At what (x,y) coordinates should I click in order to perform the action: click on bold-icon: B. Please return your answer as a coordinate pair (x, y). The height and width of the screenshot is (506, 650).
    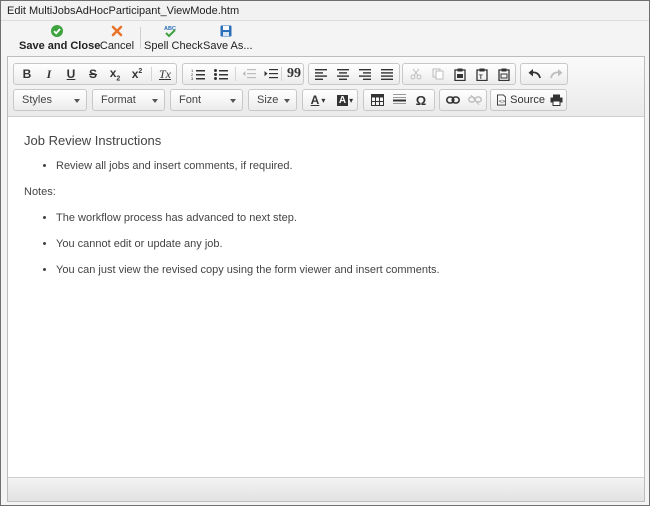
    Looking at the image, I should click on (27, 74).